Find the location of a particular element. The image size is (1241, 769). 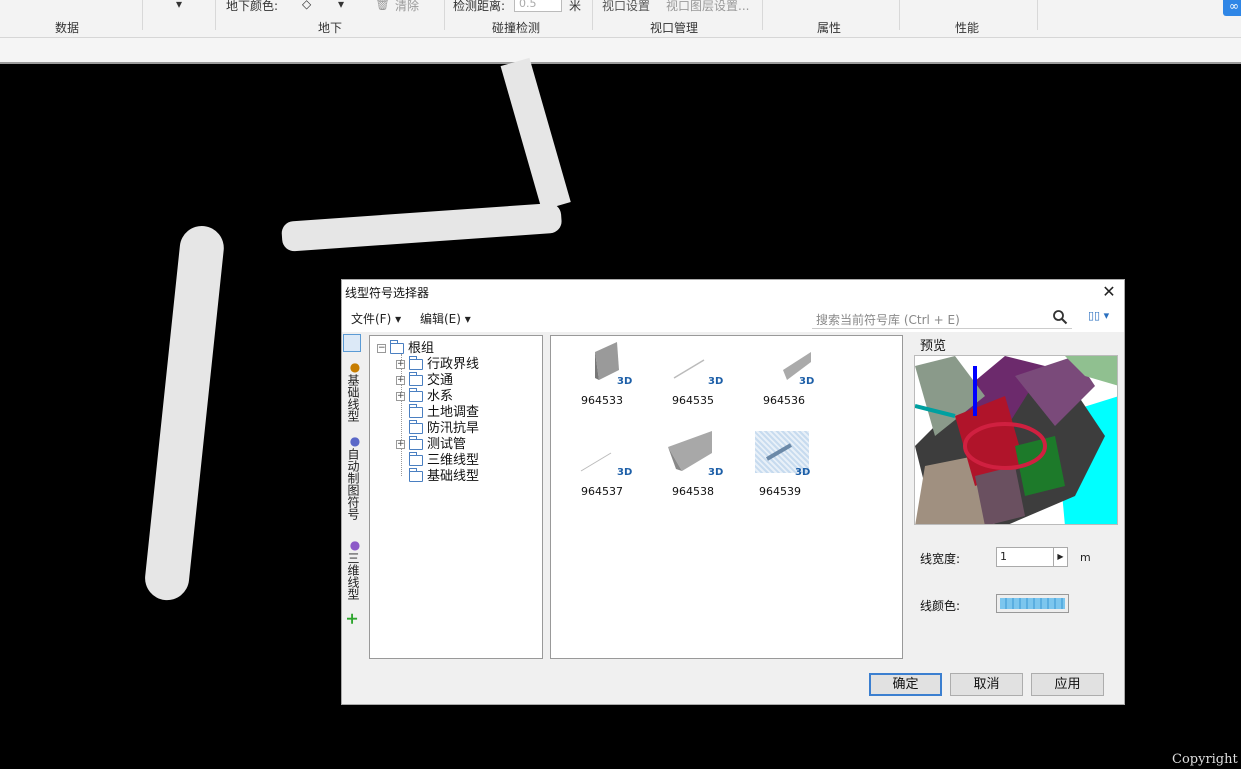

tab-all-icon is located at coordinates (352, 343).